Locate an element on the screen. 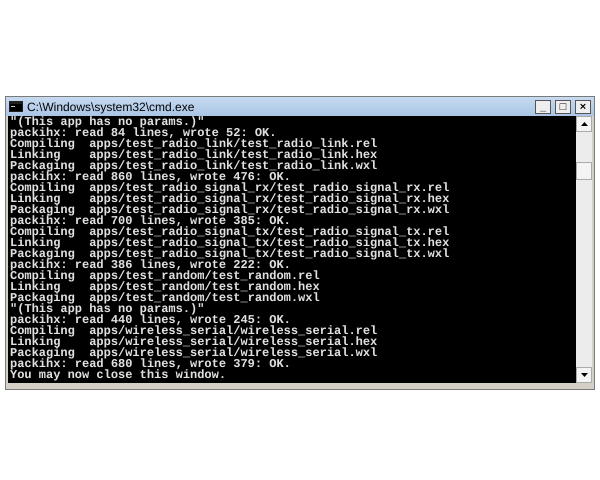 The height and width of the screenshot is (480, 600). console-line: Packaging apps/test_radio_signal_tx/test_radio_signal_tx.wxl is located at coordinates (230, 254).